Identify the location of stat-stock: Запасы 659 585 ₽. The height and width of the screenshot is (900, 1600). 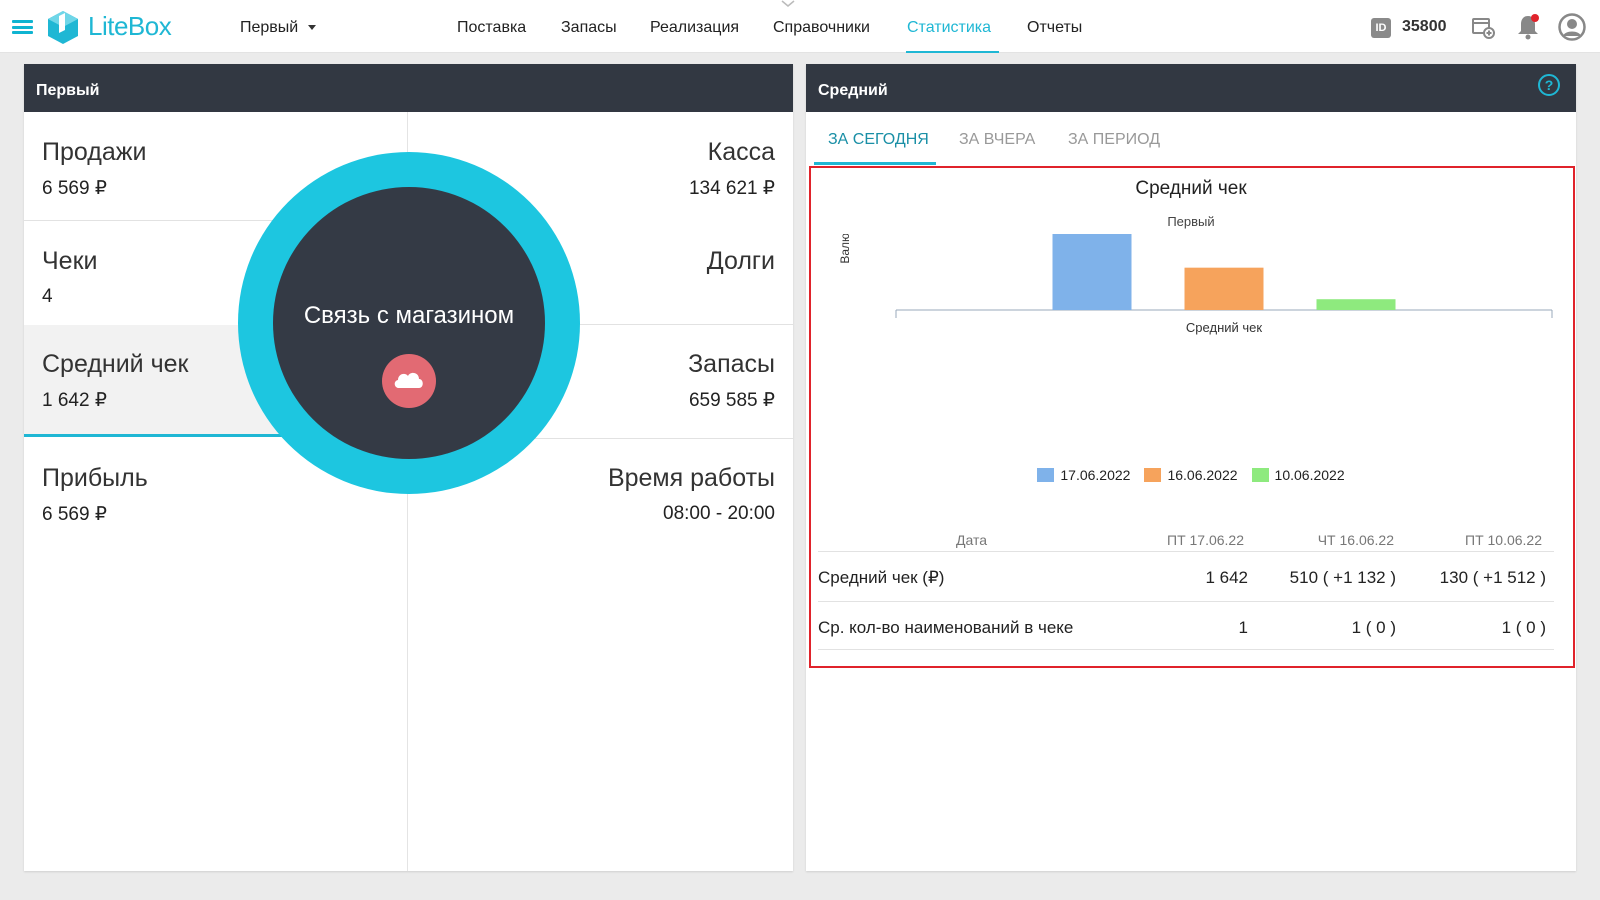
(731, 381).